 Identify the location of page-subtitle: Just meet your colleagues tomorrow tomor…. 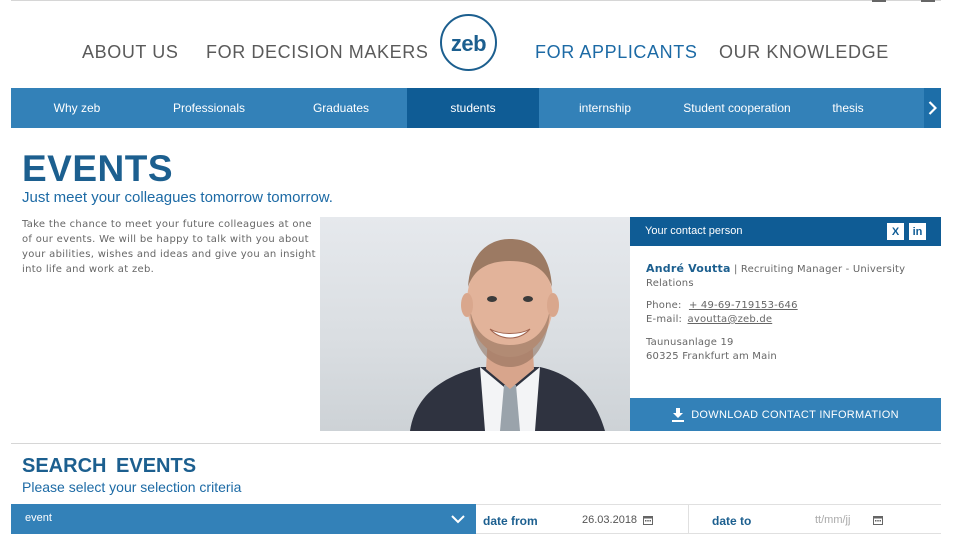
(177, 197).